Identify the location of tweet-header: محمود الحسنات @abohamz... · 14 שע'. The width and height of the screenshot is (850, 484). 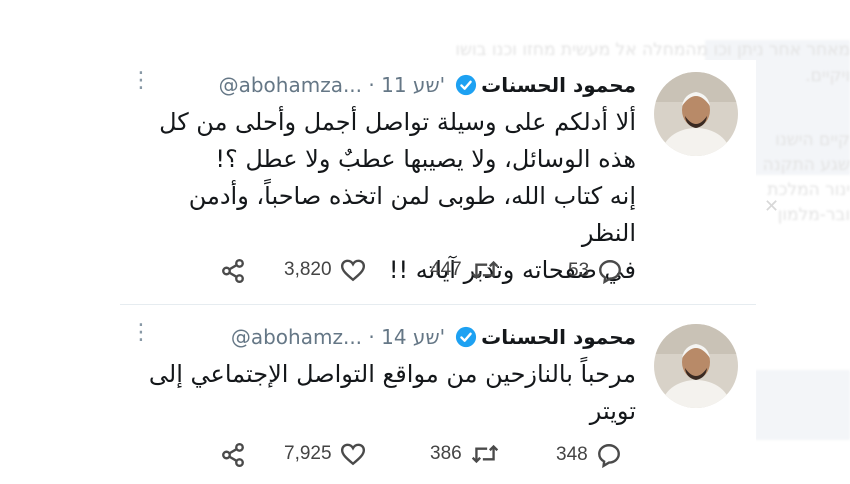
(386, 337).